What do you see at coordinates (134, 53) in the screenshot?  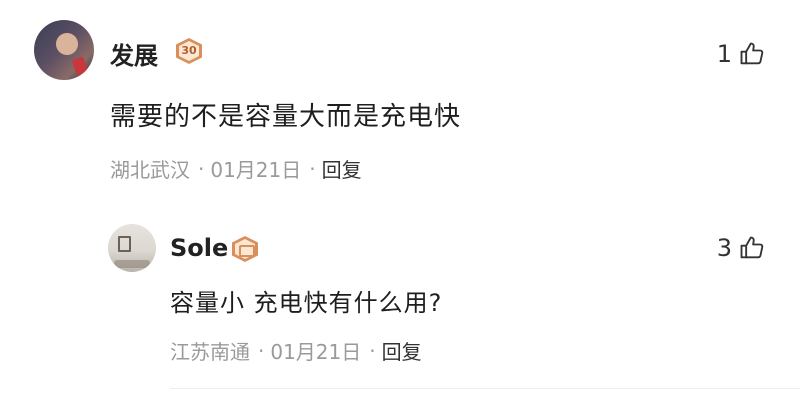 I see `author-name: 发展` at bounding box center [134, 53].